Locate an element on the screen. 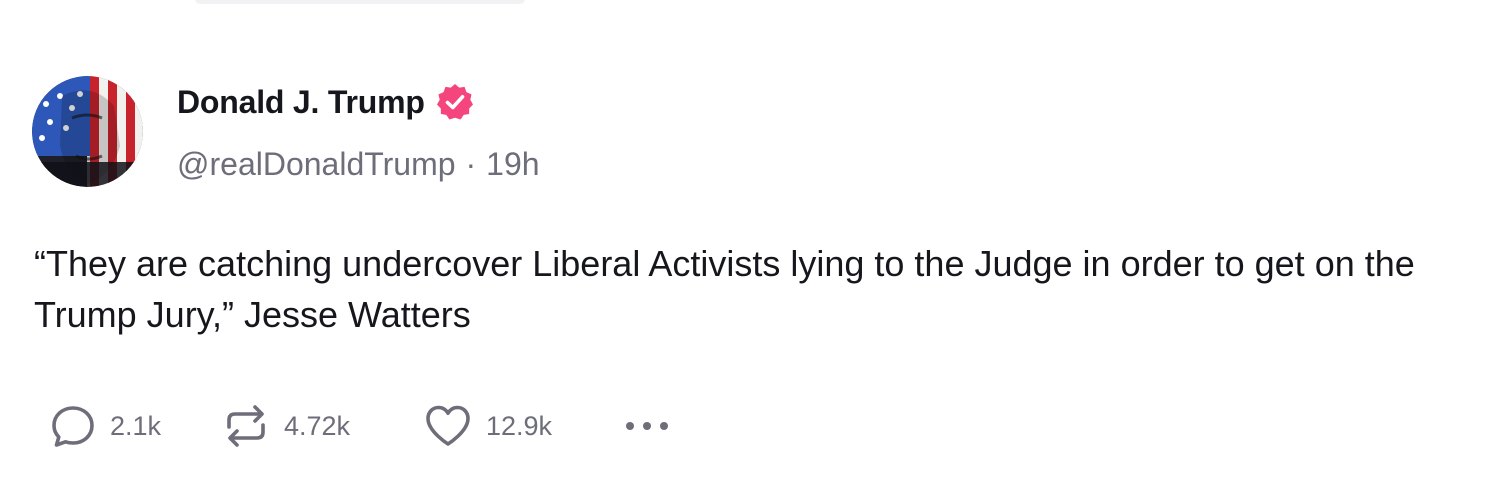  reply-button: 2.1k is located at coordinates (134, 426).